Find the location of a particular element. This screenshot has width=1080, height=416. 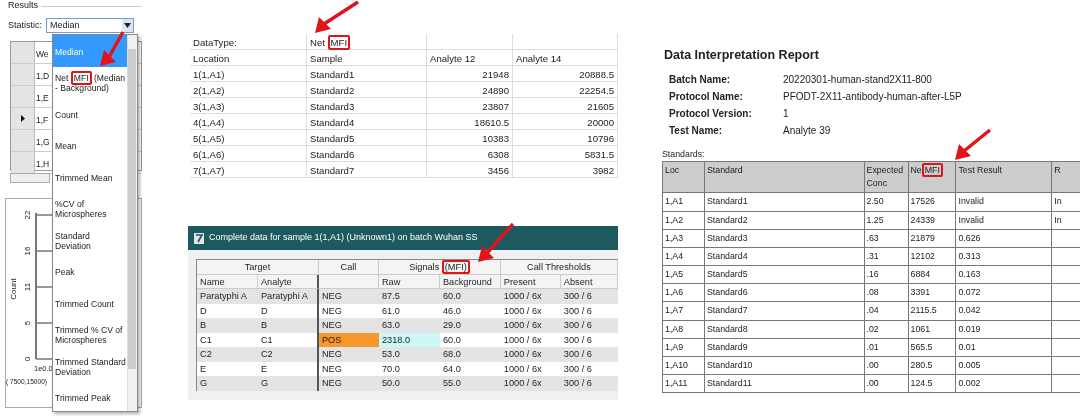

table-cell: 1,A6 is located at coordinates (683, 292).